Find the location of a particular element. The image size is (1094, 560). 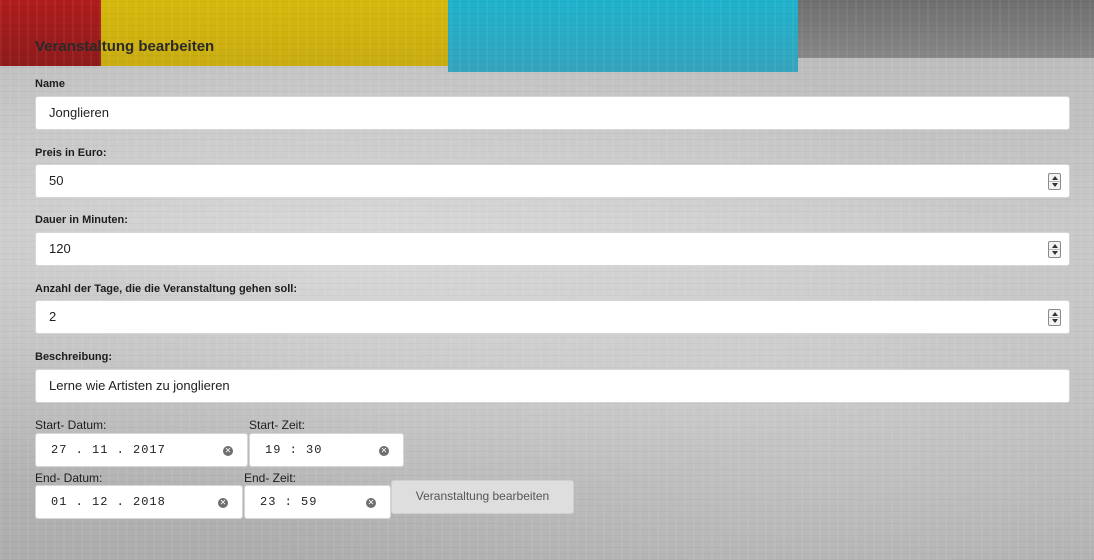

price-input-value: 50 is located at coordinates (56, 180).